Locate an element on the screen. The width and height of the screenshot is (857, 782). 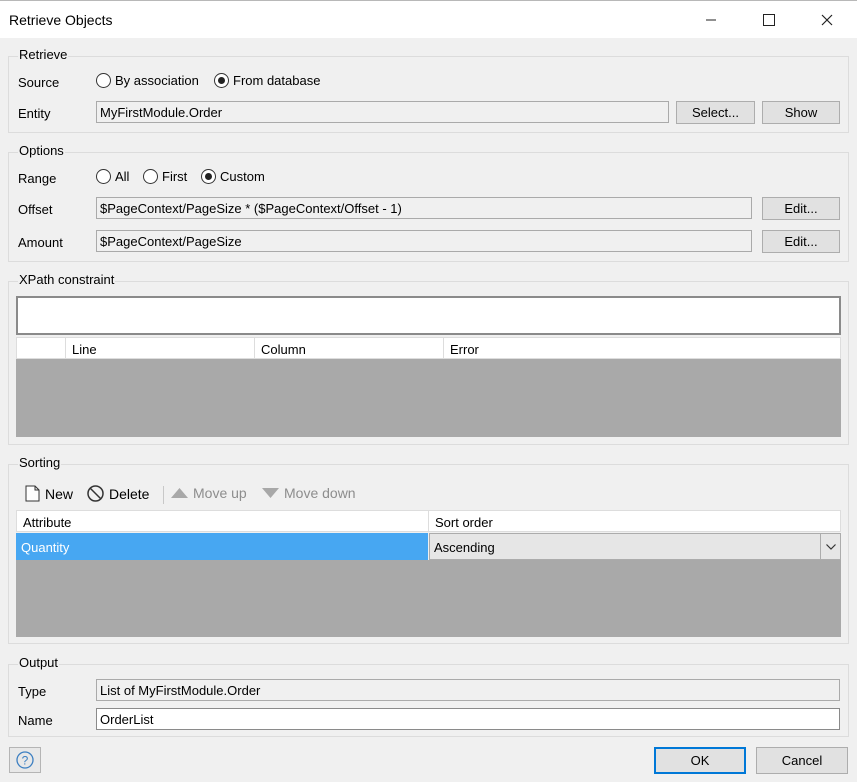
help-icon: ? is located at coordinates (25, 760).